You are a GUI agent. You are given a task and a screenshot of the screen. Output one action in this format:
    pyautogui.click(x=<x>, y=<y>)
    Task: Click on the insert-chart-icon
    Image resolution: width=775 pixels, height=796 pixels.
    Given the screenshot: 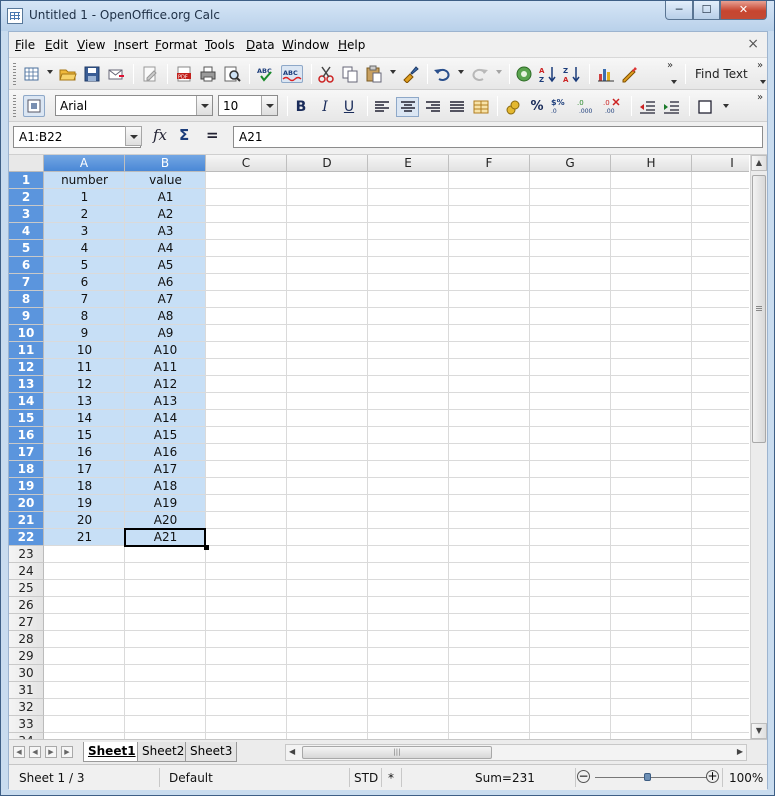 What is the action you would take?
    pyautogui.click(x=606, y=74)
    